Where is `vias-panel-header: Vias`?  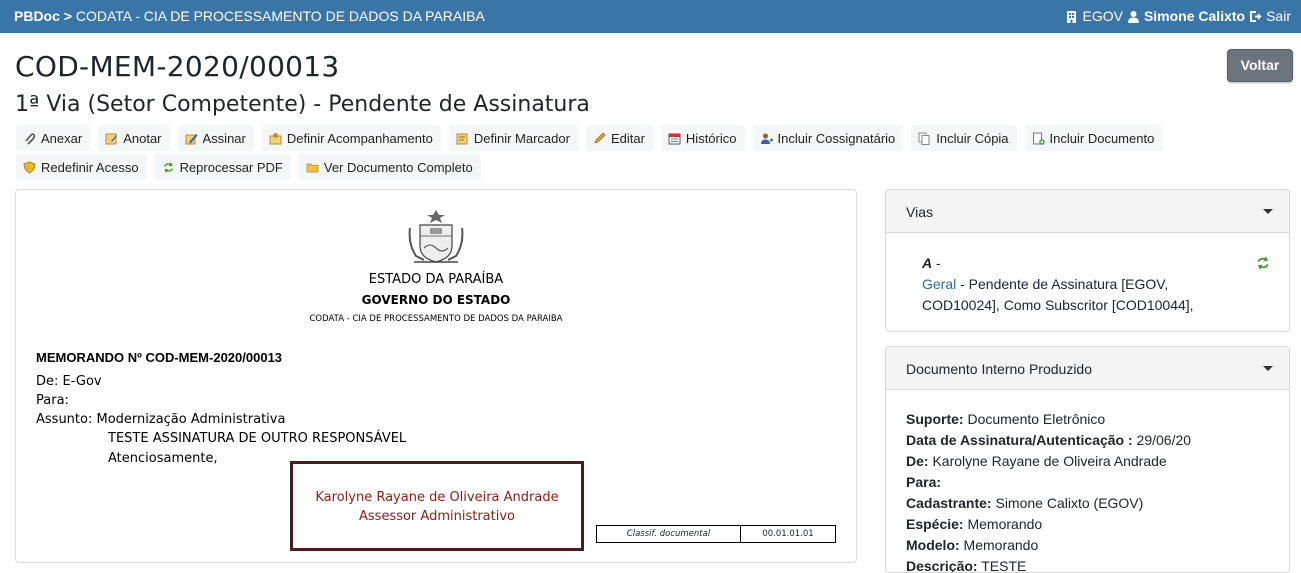
vias-panel-header: Vias is located at coordinates (1087, 211).